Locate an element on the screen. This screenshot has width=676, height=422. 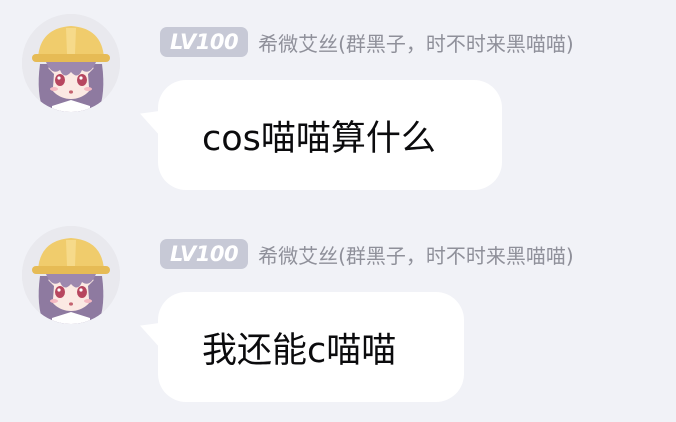
message-text: 我还能c喵喵 is located at coordinates (299, 350).